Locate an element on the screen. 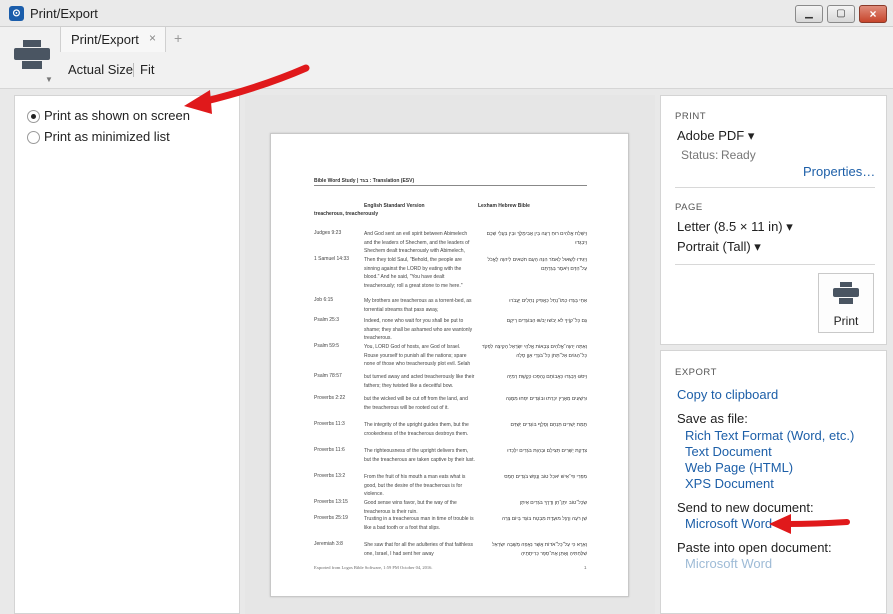 This screenshot has width=893, height=614. logos-icon: ⊙ is located at coordinates (16, 13).